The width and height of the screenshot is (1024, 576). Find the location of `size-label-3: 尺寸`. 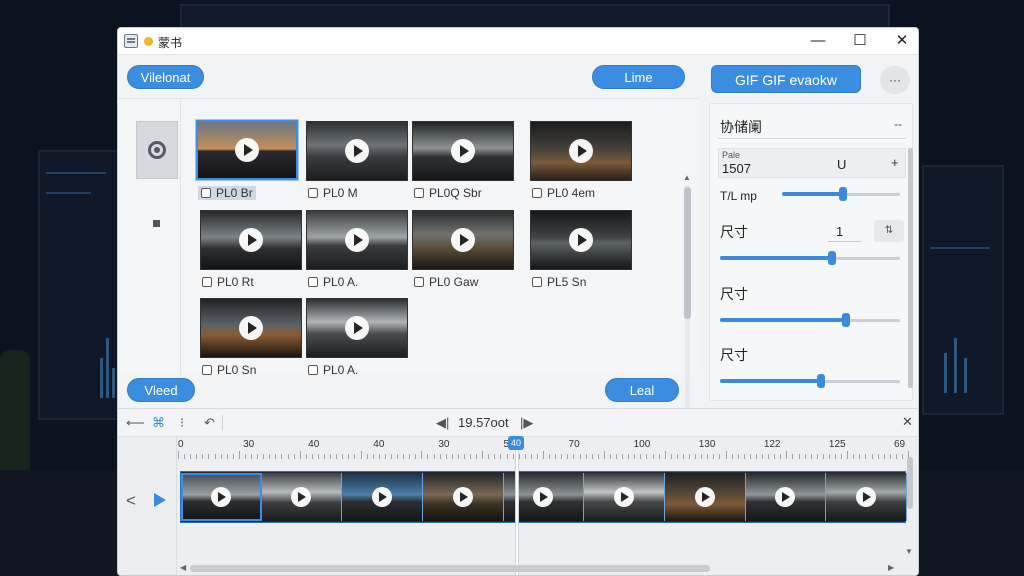

size-label-3: 尺寸 is located at coordinates (734, 355).